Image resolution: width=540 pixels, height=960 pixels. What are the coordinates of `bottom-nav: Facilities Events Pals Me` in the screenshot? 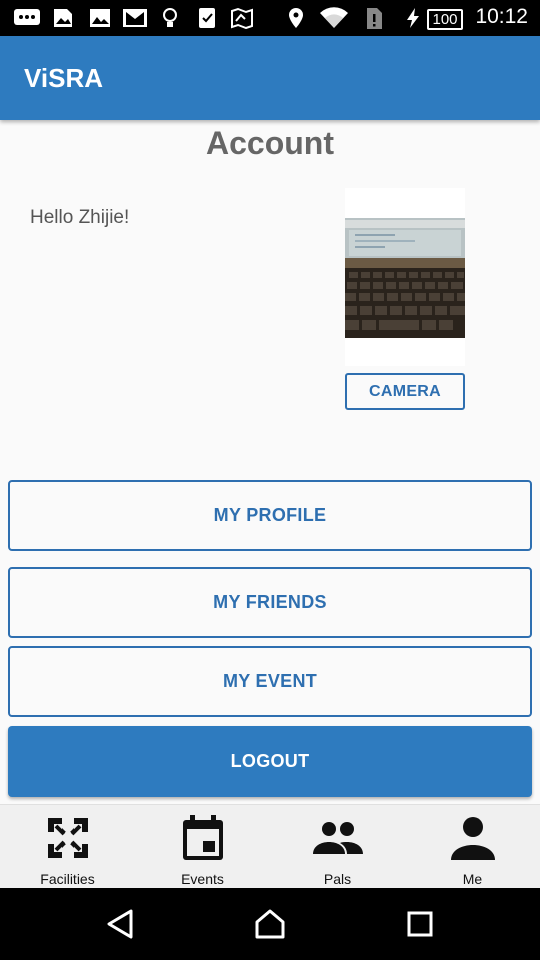 It's located at (270, 846).